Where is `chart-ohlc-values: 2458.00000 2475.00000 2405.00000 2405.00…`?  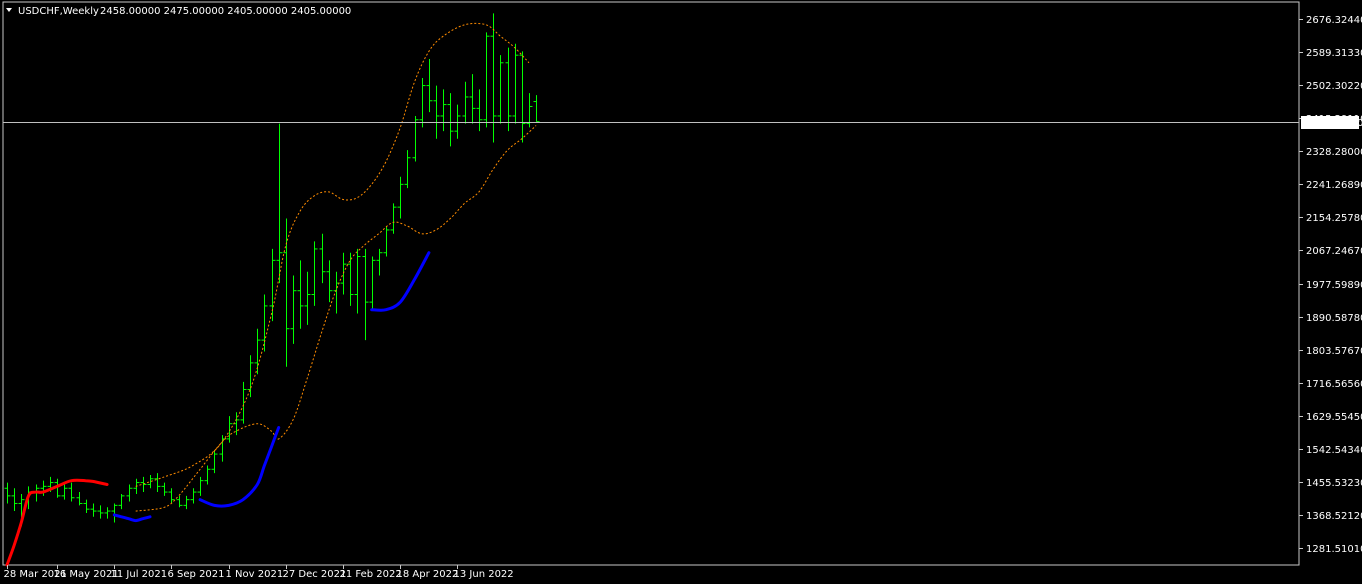
chart-ohlc-values: 2458.00000 2475.00000 2405.00000 2405.00… is located at coordinates (225, 11).